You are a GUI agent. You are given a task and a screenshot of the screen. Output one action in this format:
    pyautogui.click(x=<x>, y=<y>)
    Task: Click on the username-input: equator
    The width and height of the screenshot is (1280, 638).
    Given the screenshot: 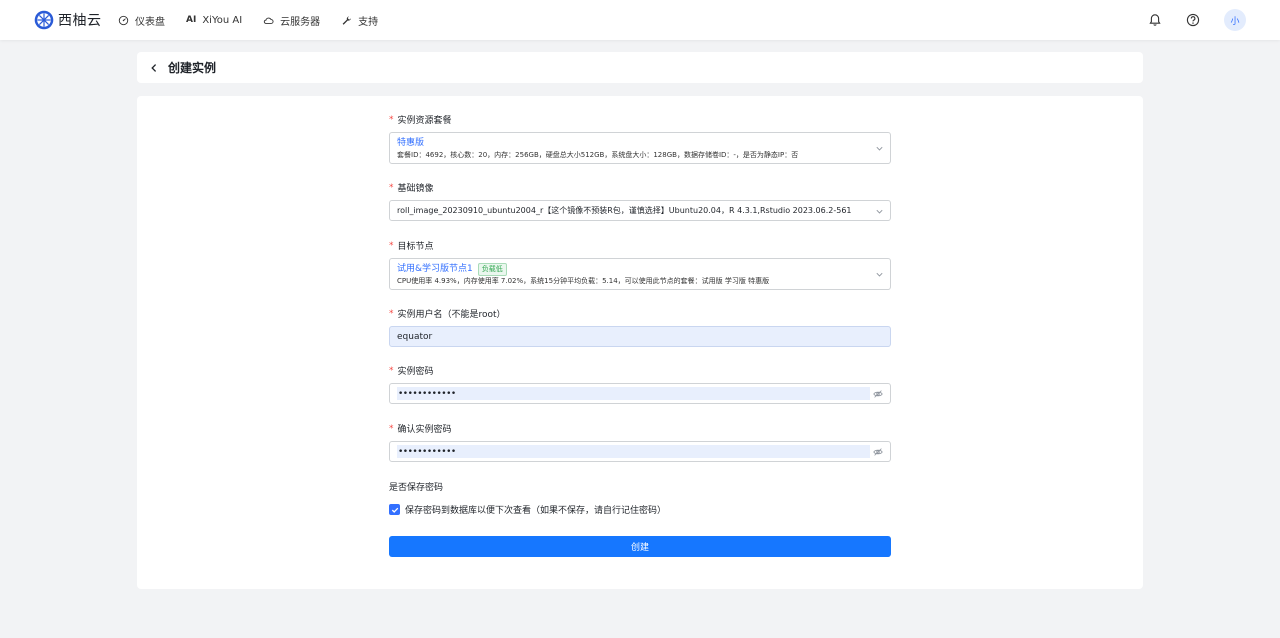 What is the action you would take?
    pyautogui.click(x=640, y=336)
    